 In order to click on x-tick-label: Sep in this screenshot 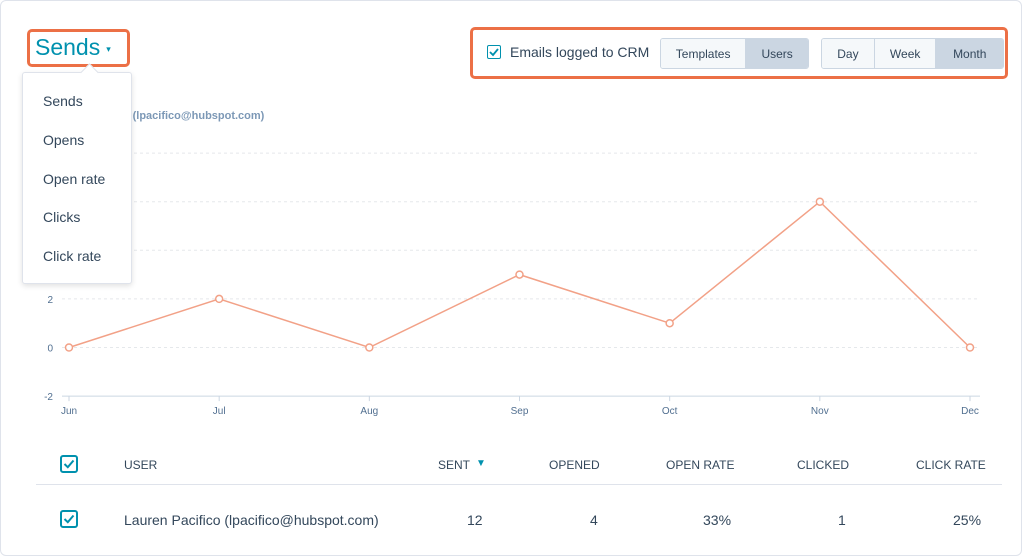, I will do `click(520, 411)`.